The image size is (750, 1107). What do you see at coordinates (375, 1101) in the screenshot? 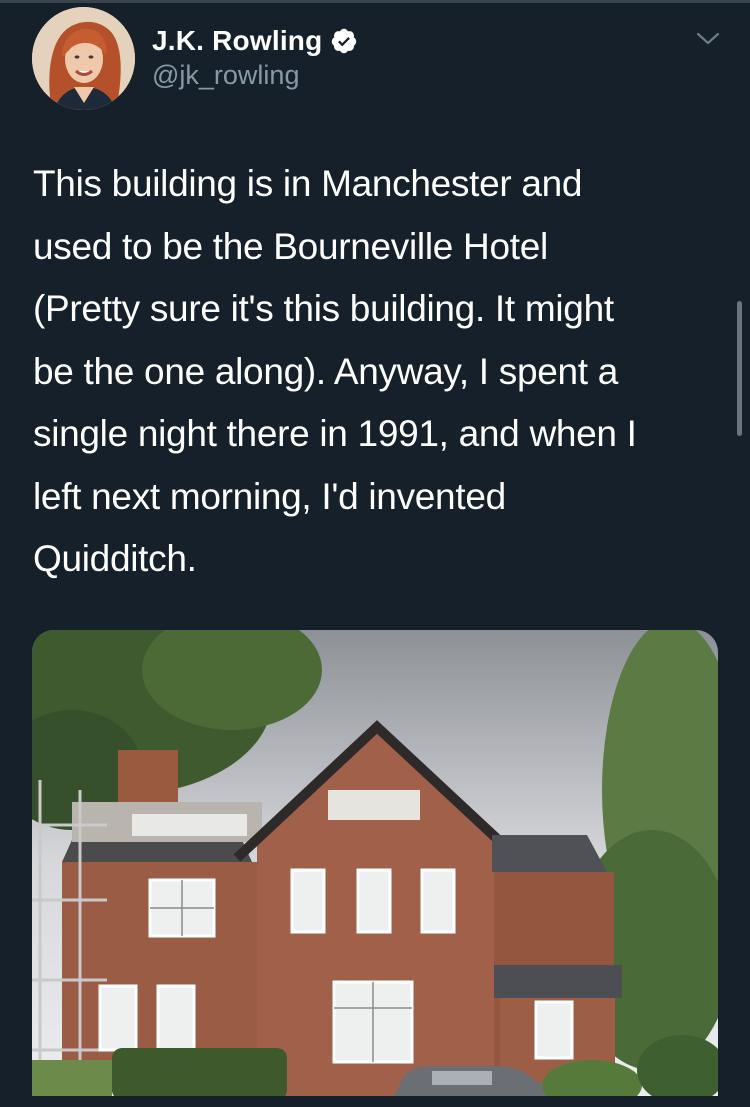
I see `bottom-bar` at bounding box center [375, 1101].